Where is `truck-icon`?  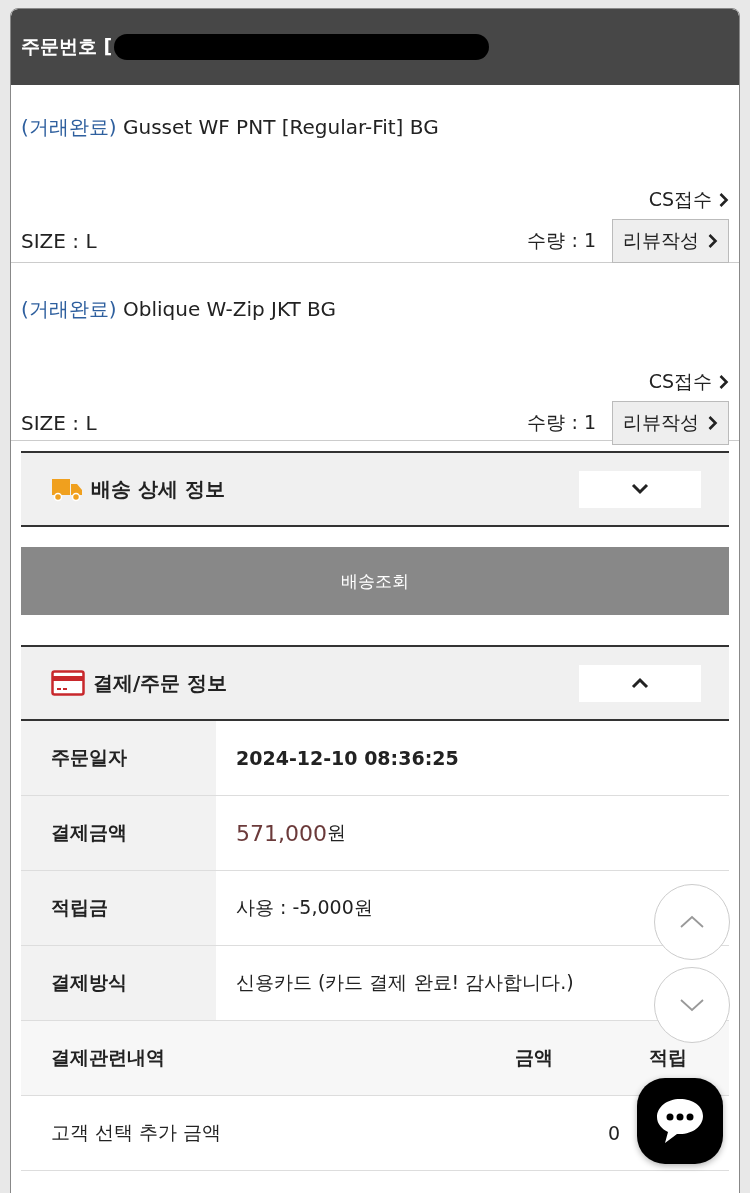 truck-icon is located at coordinates (67, 489).